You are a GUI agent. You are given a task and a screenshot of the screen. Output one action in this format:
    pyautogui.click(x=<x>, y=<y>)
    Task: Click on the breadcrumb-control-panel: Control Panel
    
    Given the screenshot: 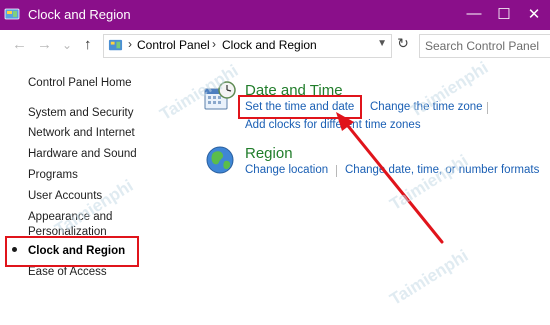 What is the action you would take?
    pyautogui.click(x=173, y=45)
    